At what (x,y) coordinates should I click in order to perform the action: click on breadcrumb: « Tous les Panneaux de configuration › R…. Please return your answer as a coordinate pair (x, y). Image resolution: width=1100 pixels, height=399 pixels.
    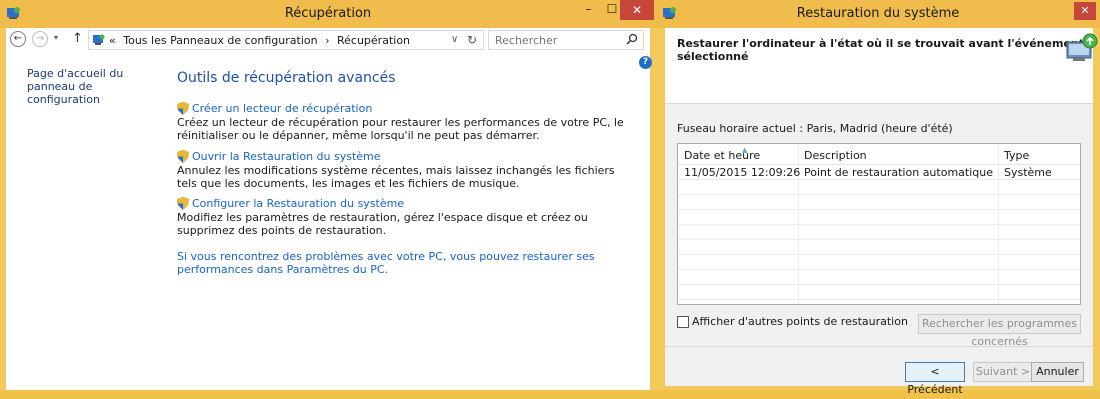
    Looking at the image, I should click on (261, 40).